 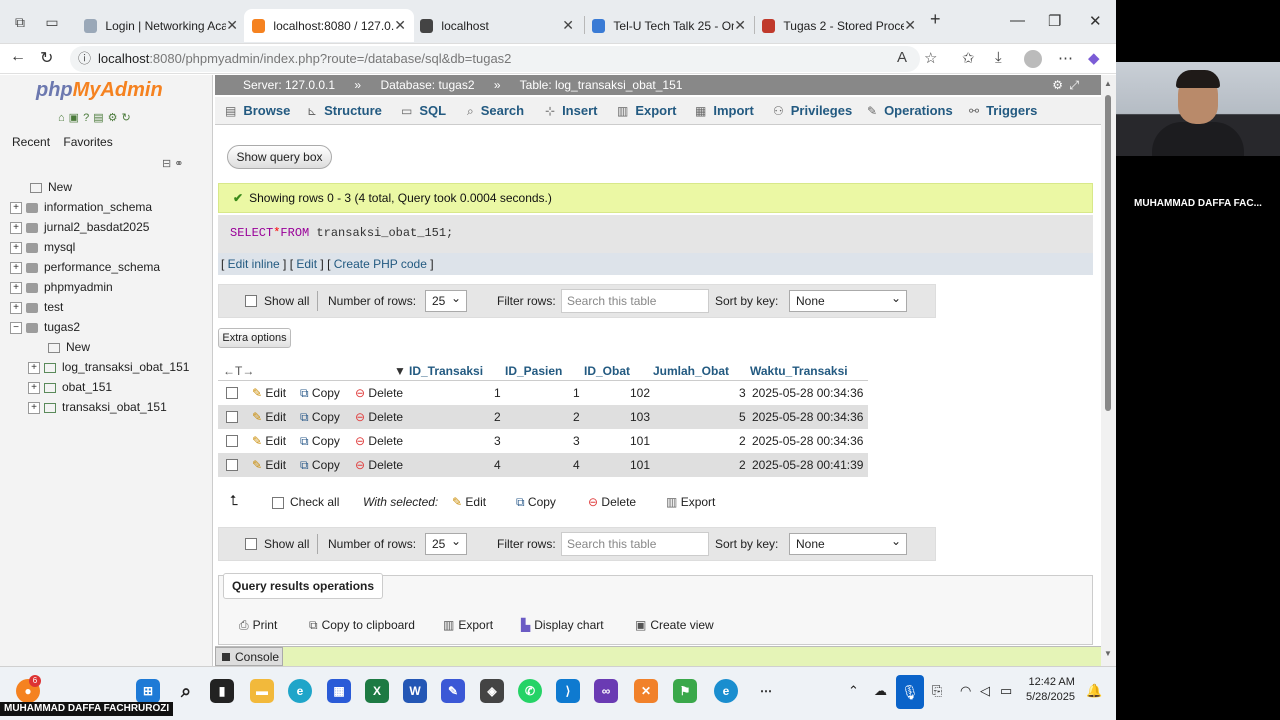 What do you see at coordinates (279, 157) in the screenshot?
I see `show-query-box-button: Show query box` at bounding box center [279, 157].